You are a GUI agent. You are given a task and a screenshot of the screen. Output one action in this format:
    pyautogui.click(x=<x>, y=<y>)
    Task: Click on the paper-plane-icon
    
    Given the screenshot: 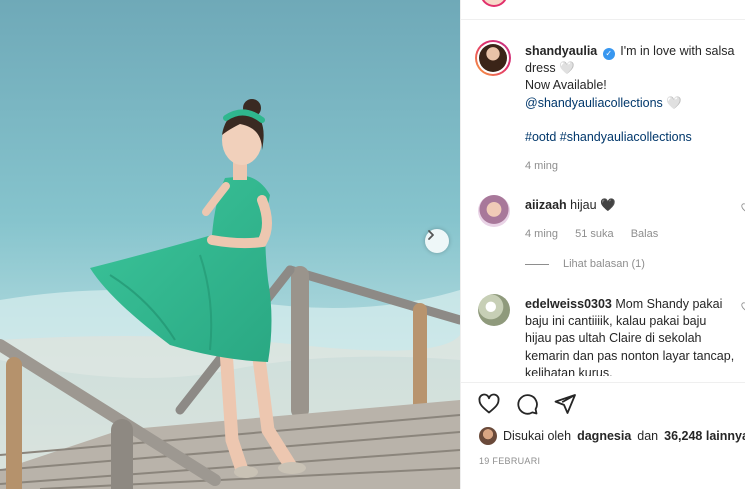 What is the action you would take?
    pyautogui.click(x=565, y=404)
    